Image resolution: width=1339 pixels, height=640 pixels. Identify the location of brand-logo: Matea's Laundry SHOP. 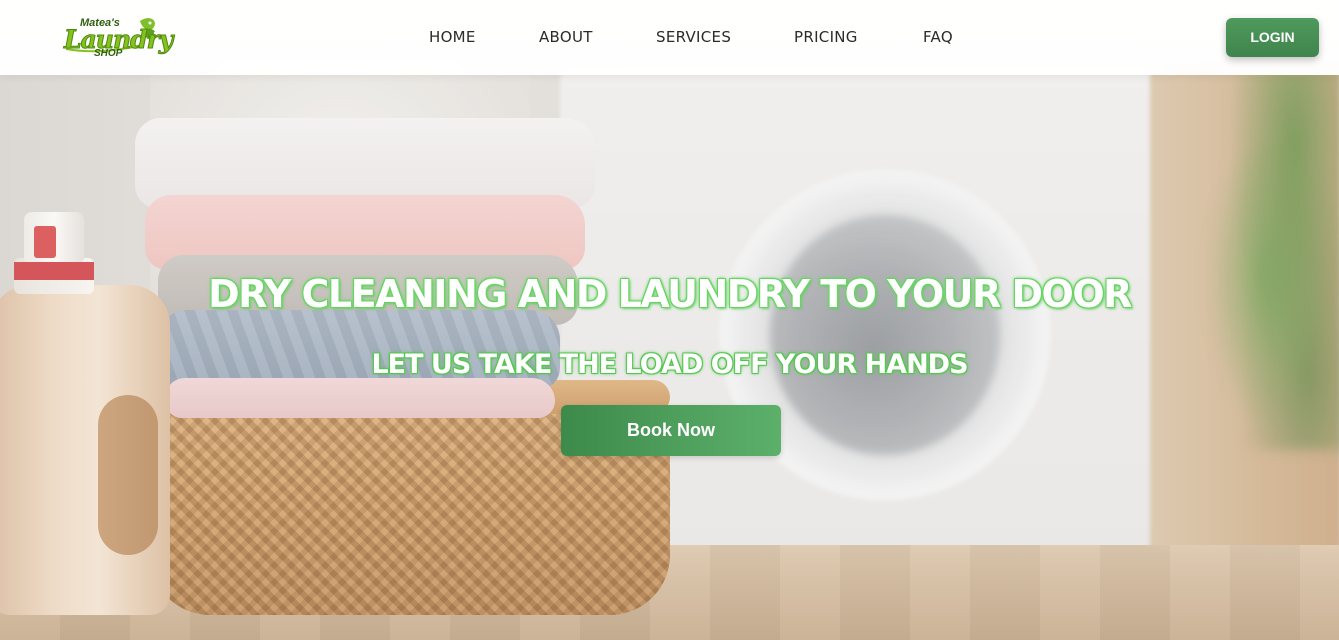
(117, 38).